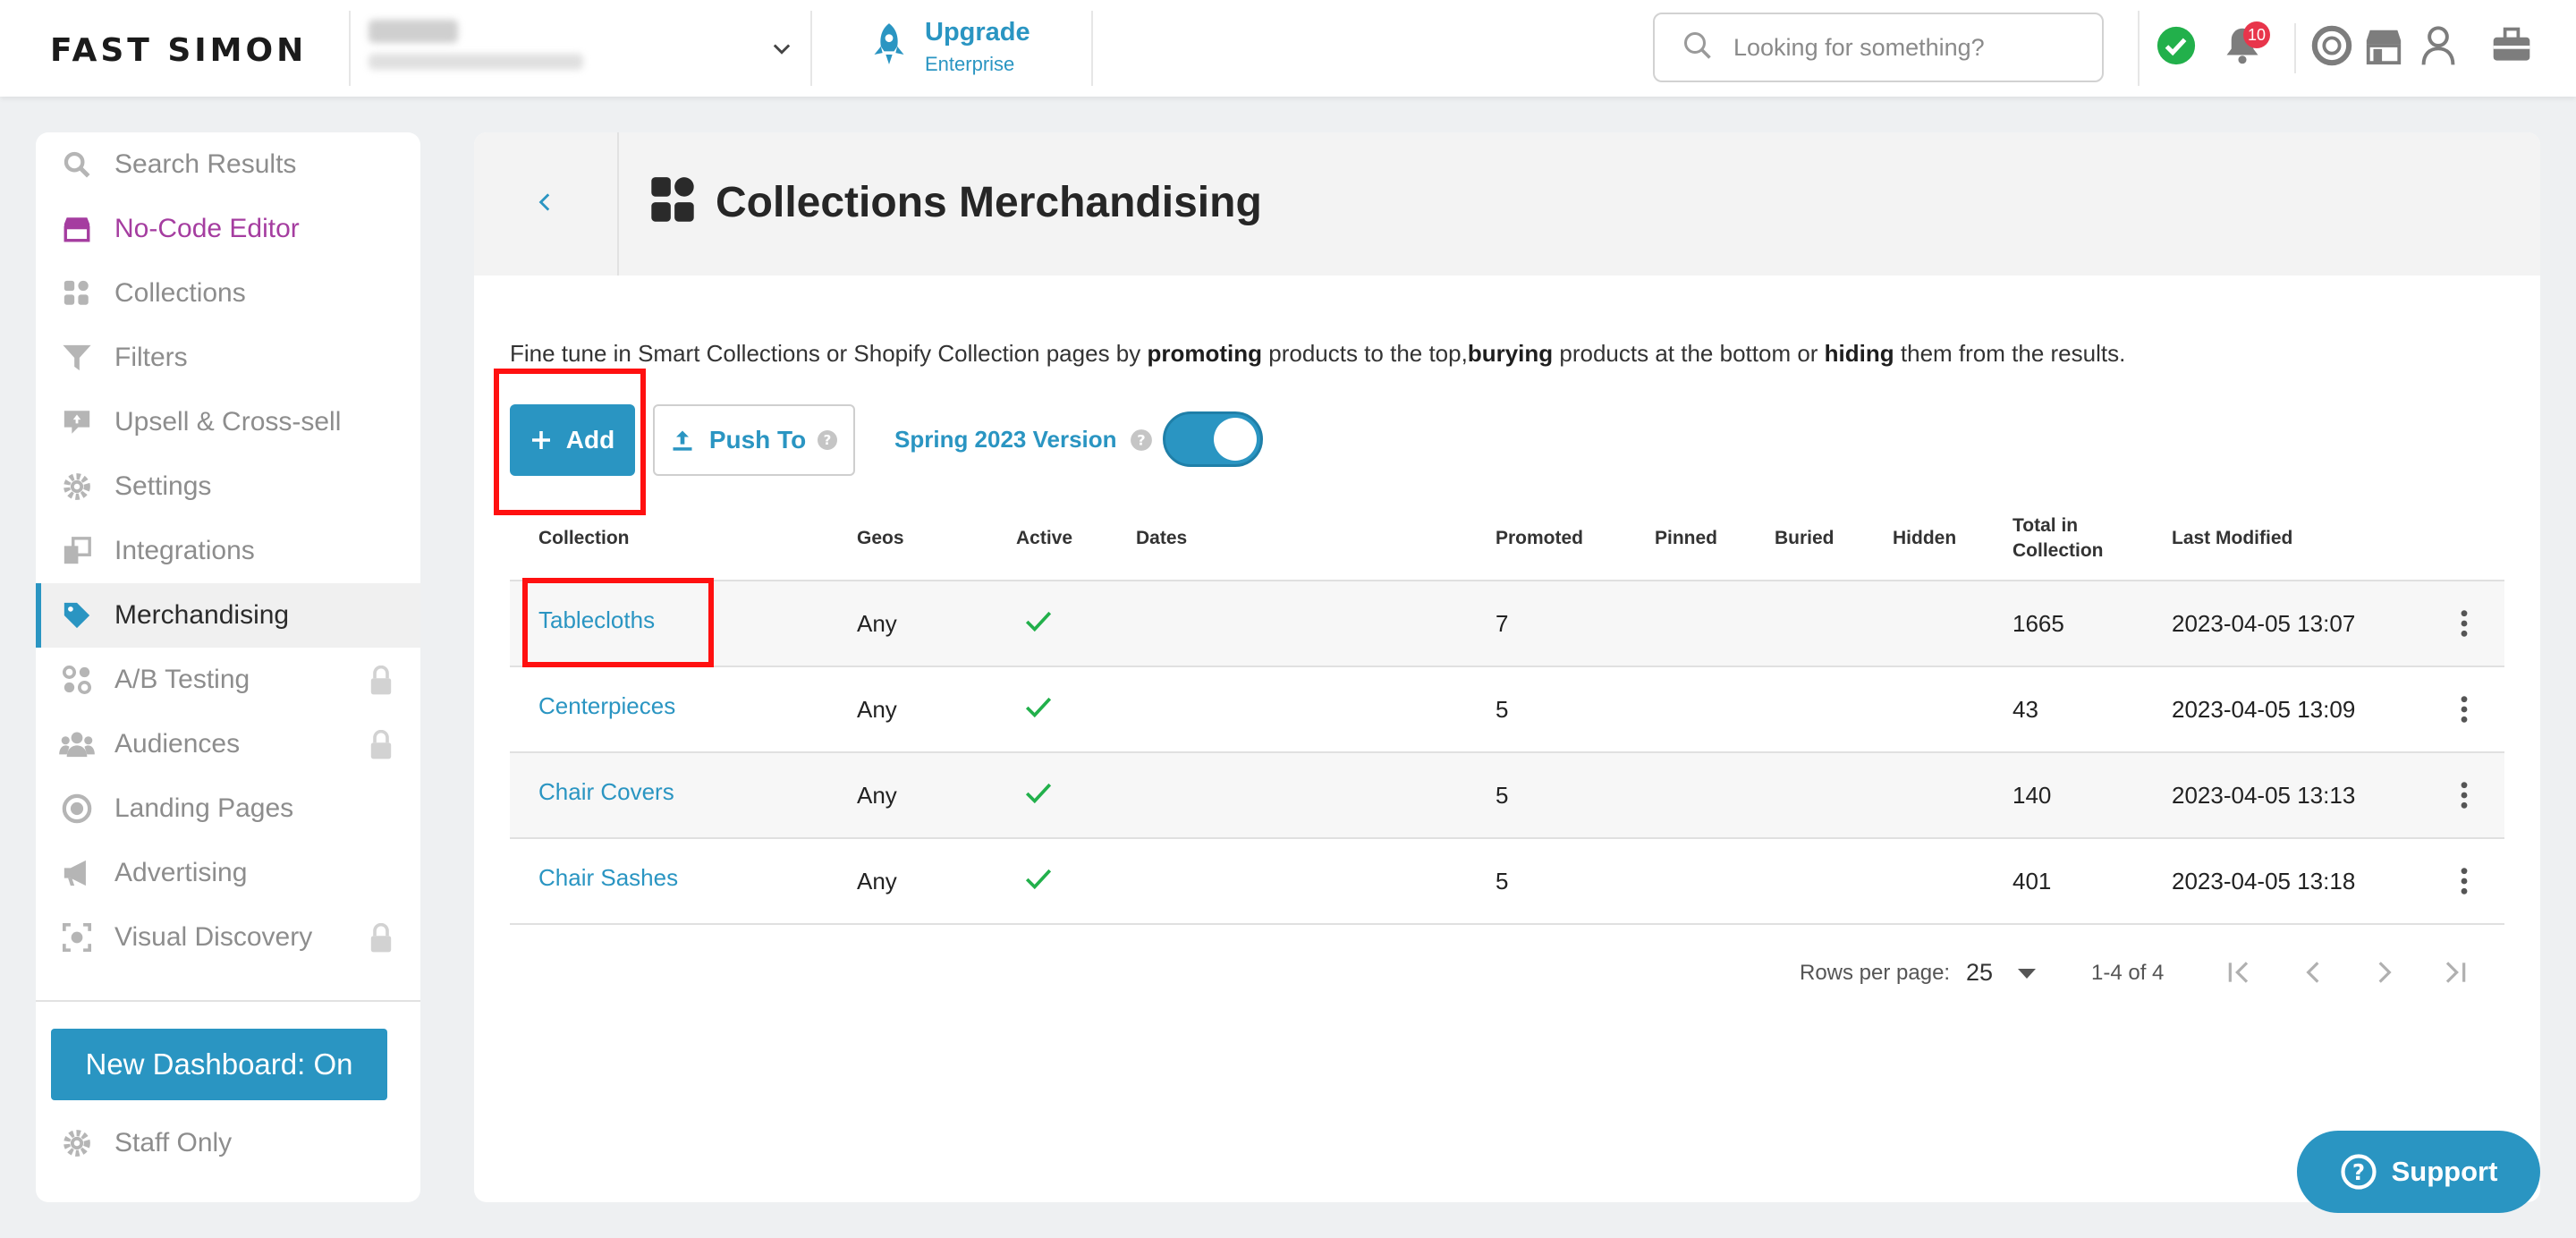 The image size is (2576, 1238). Describe the element at coordinates (2025, 709) in the screenshot. I see `total-cell: 43` at that location.